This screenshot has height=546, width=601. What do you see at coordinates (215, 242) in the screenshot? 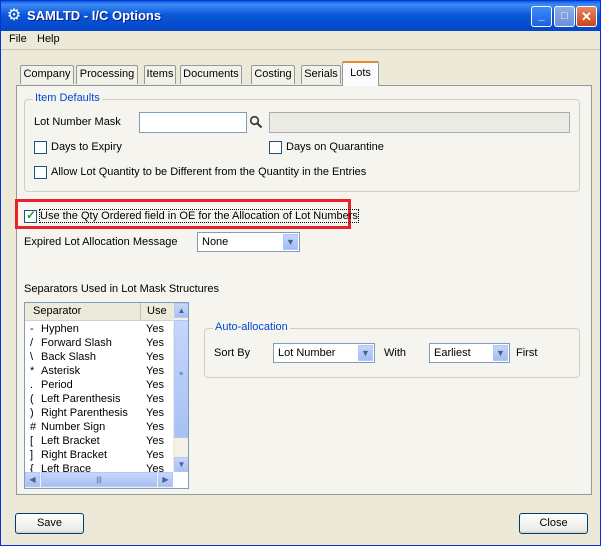
I see `expired-lot-value: None` at bounding box center [215, 242].